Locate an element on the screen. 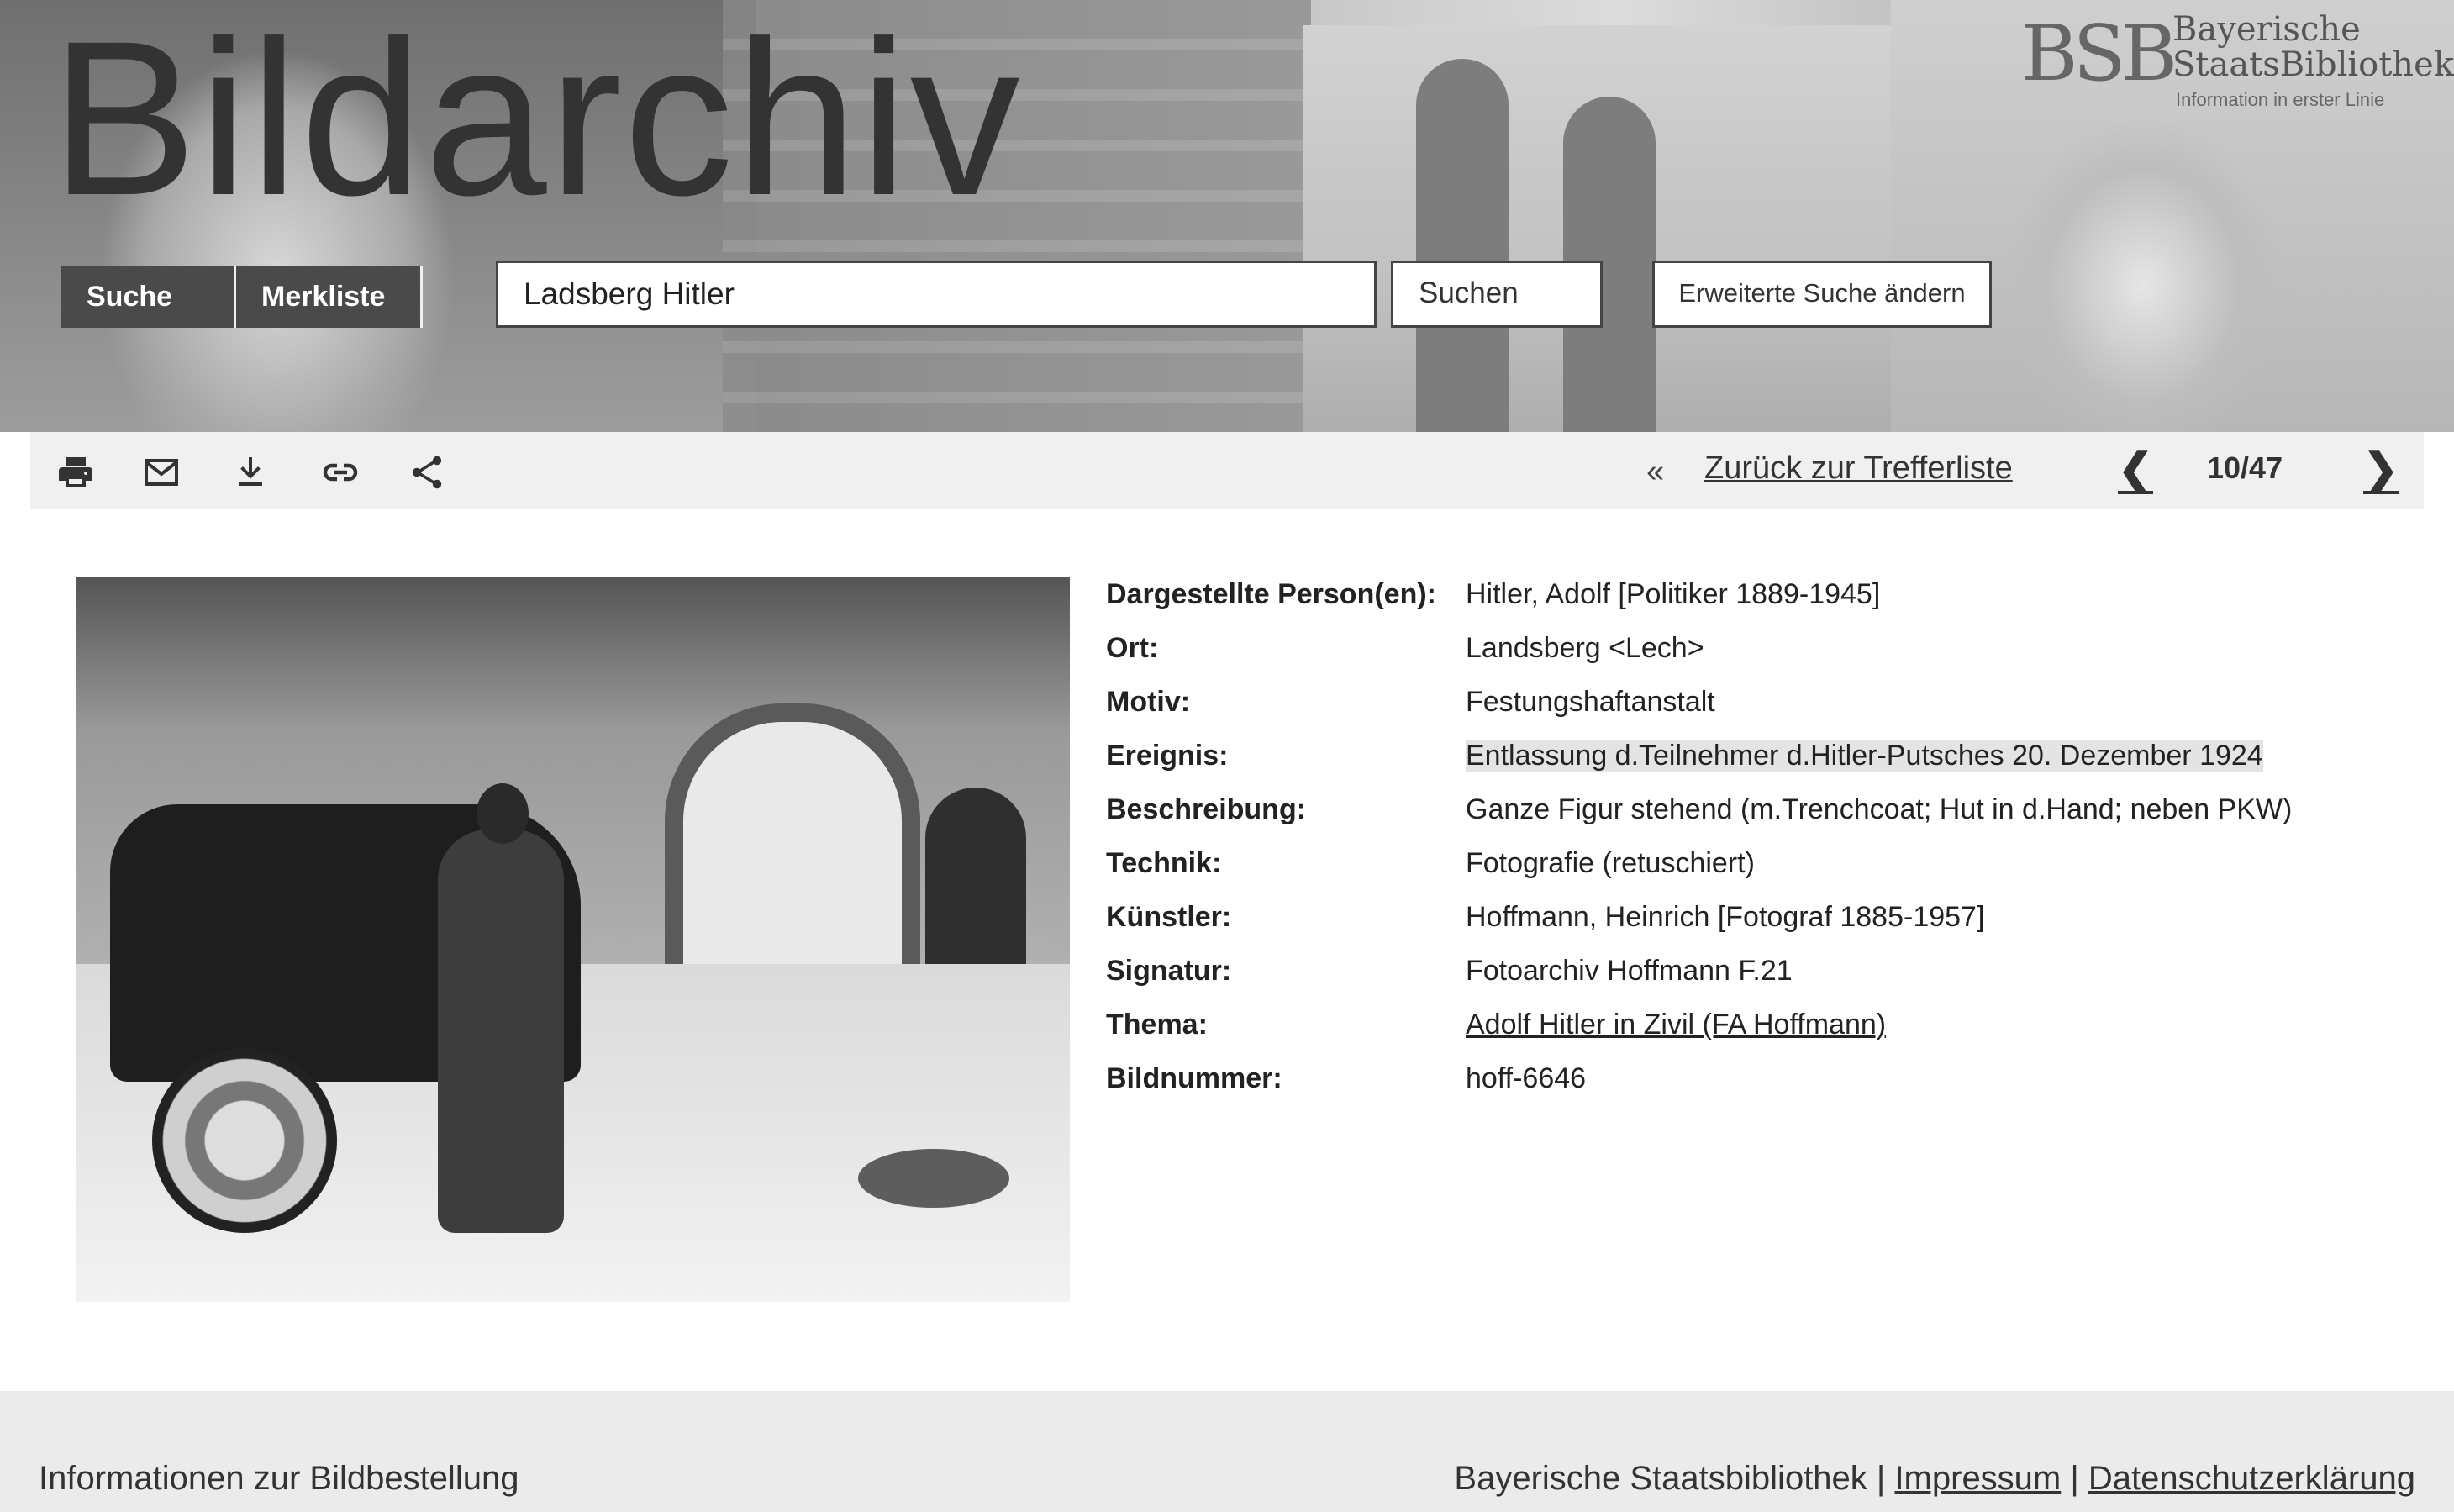 Image resolution: width=2454 pixels, height=1512 pixels. meta-value: Festungshaftanstalt is located at coordinates (1590, 702).